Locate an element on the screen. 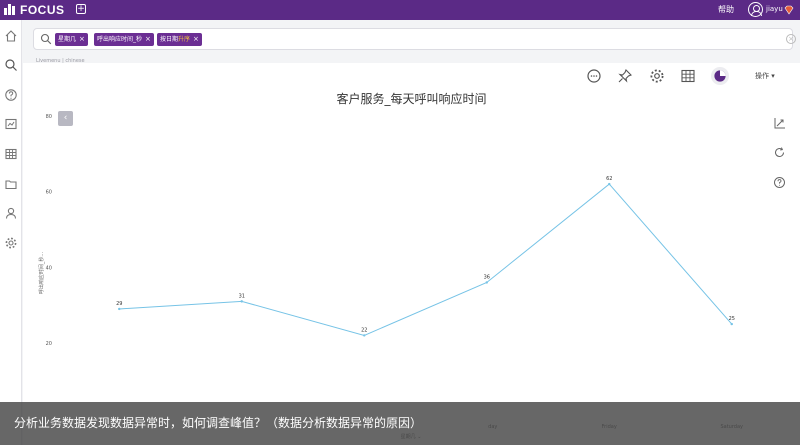 The height and width of the screenshot is (445, 800). search-icon is located at coordinates (46, 39).